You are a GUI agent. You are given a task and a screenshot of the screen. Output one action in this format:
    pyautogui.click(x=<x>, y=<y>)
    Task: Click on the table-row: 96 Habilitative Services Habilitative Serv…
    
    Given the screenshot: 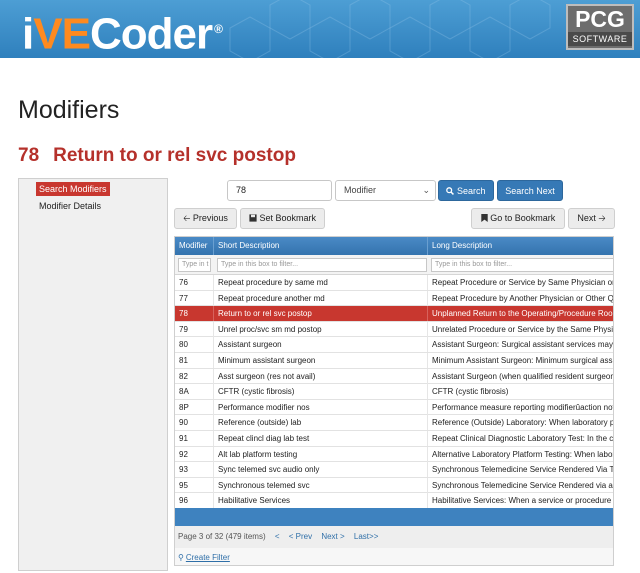 What is the action you would take?
    pyautogui.click(x=394, y=501)
    